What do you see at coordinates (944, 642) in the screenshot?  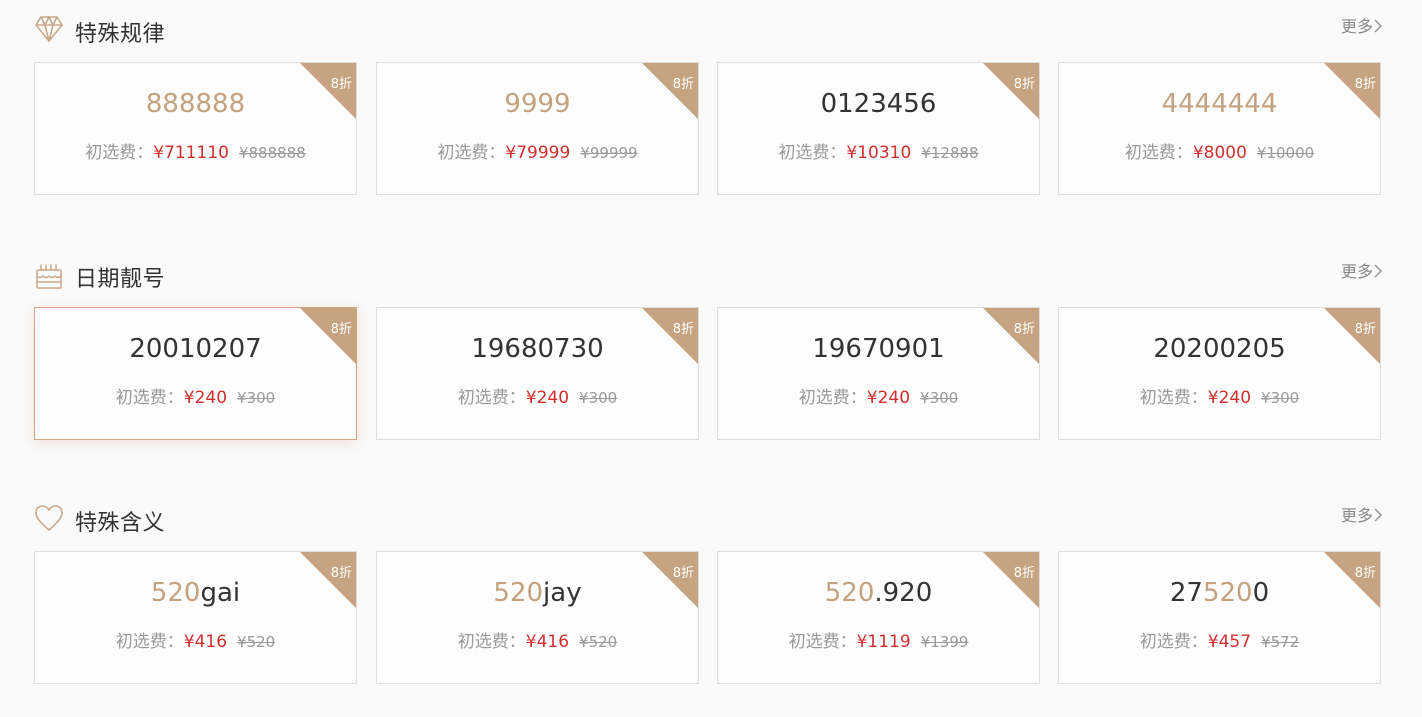 I see `original-price: ¥1399` at bounding box center [944, 642].